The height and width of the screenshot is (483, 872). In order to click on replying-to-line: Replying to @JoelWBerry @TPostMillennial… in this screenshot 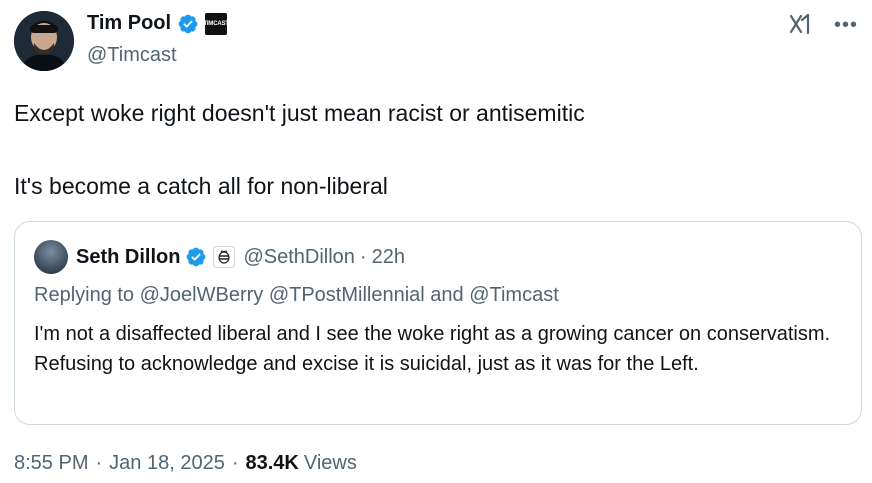, I will do `click(296, 295)`.